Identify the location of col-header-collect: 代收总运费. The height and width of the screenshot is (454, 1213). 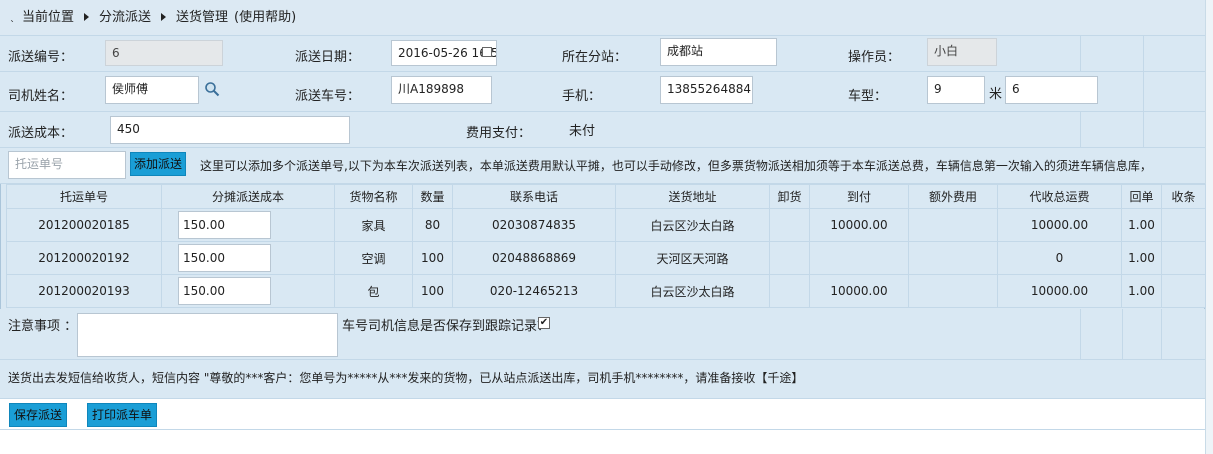
(1059, 196).